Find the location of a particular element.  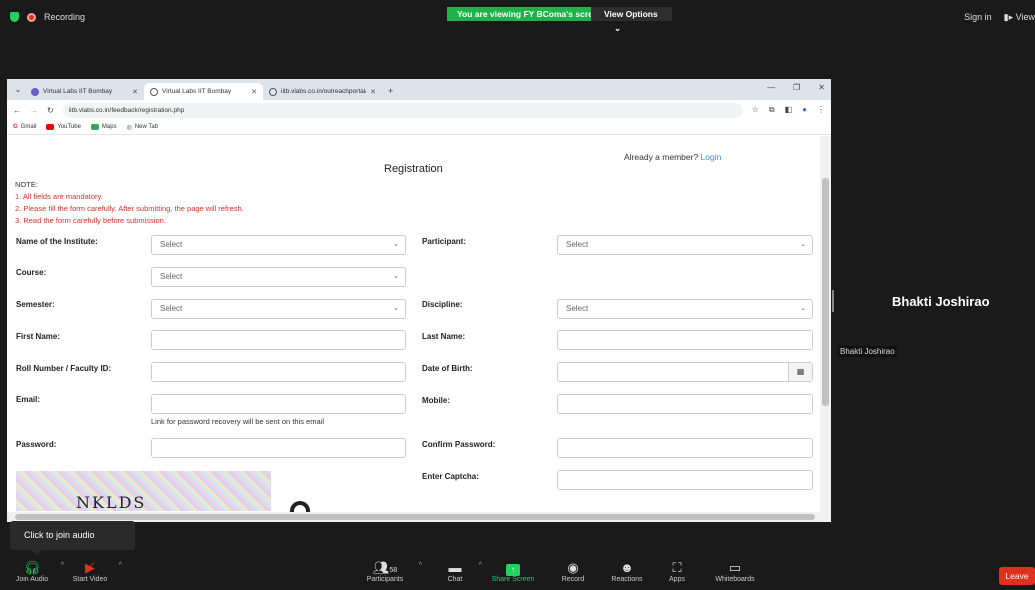

captcha-input is located at coordinates (685, 480).